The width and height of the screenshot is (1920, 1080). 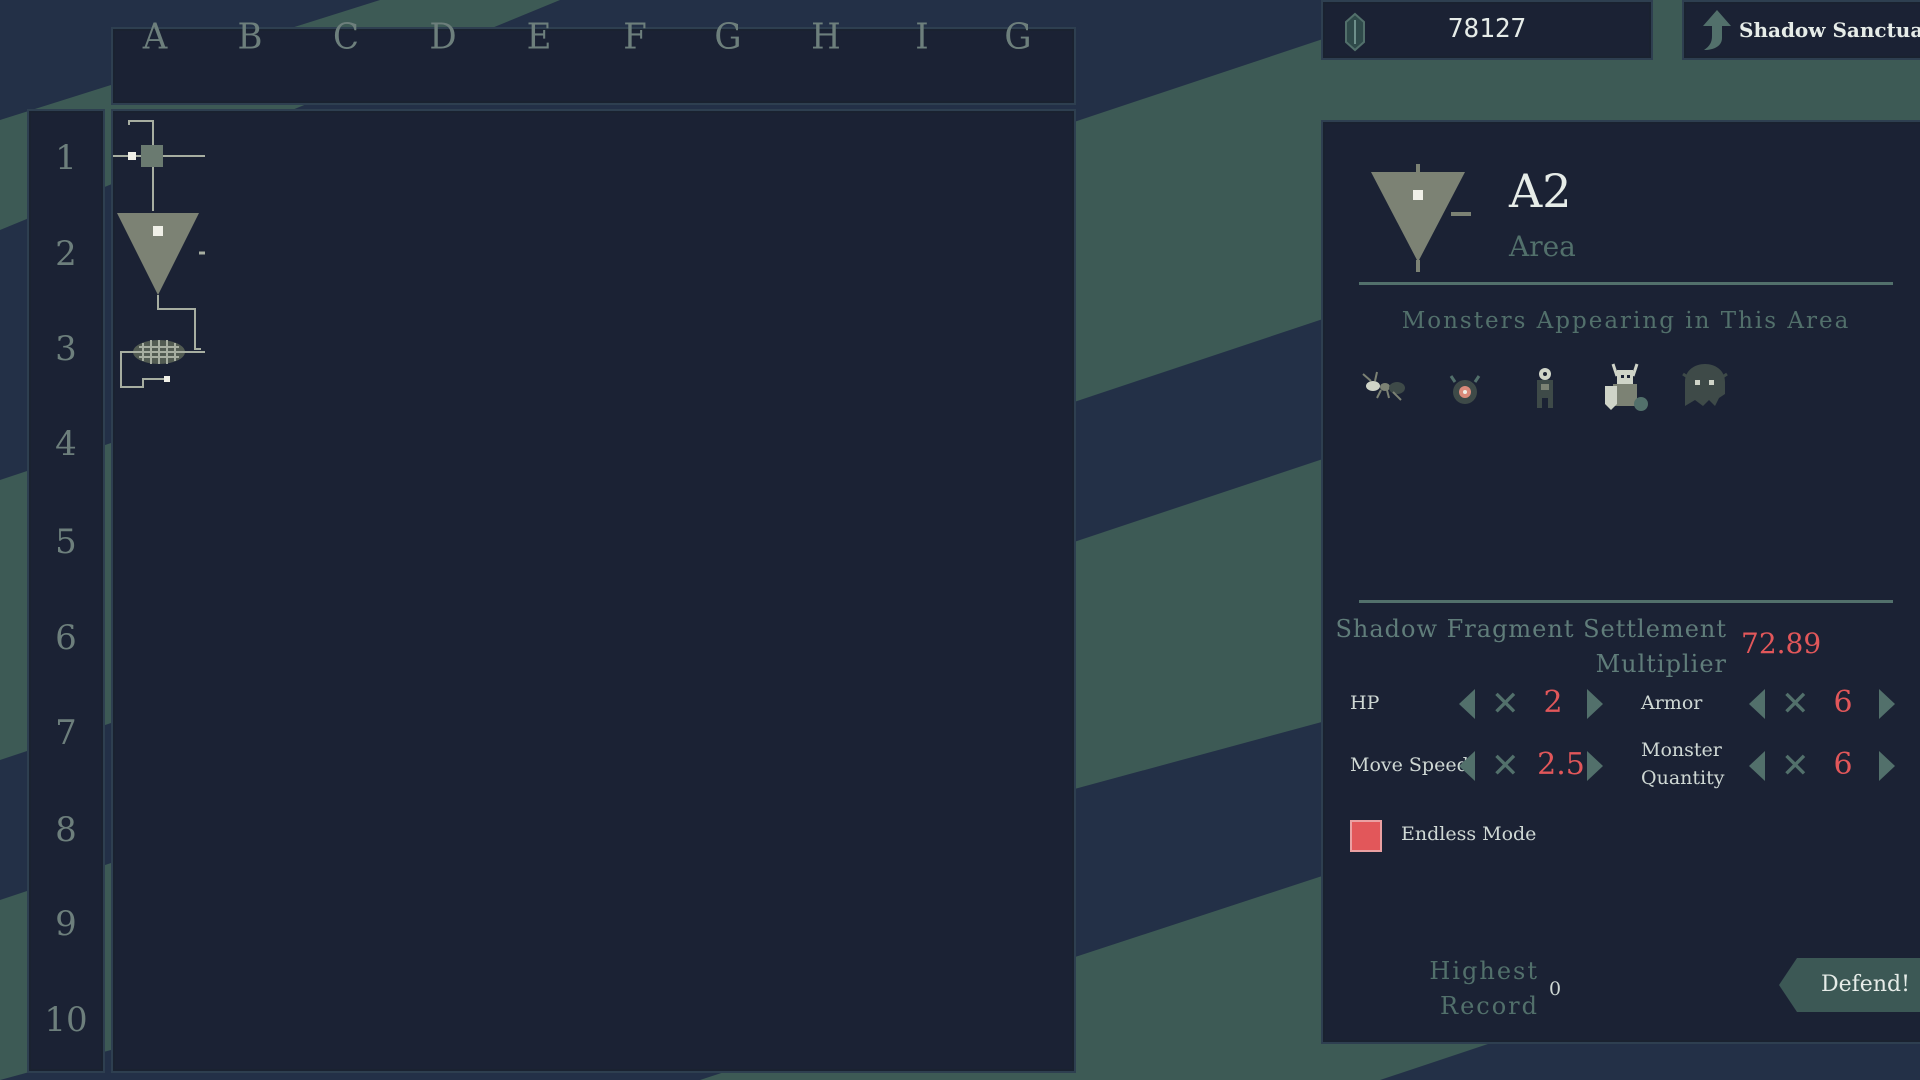 I want to click on hp-label: HP, so click(x=1365, y=703).